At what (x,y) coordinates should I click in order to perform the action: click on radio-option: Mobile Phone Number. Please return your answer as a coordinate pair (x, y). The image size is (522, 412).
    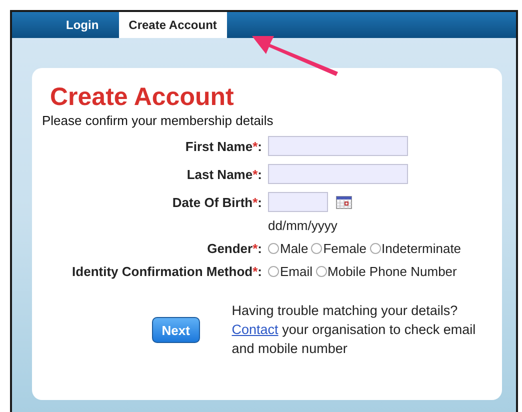
    Looking at the image, I should click on (386, 271).